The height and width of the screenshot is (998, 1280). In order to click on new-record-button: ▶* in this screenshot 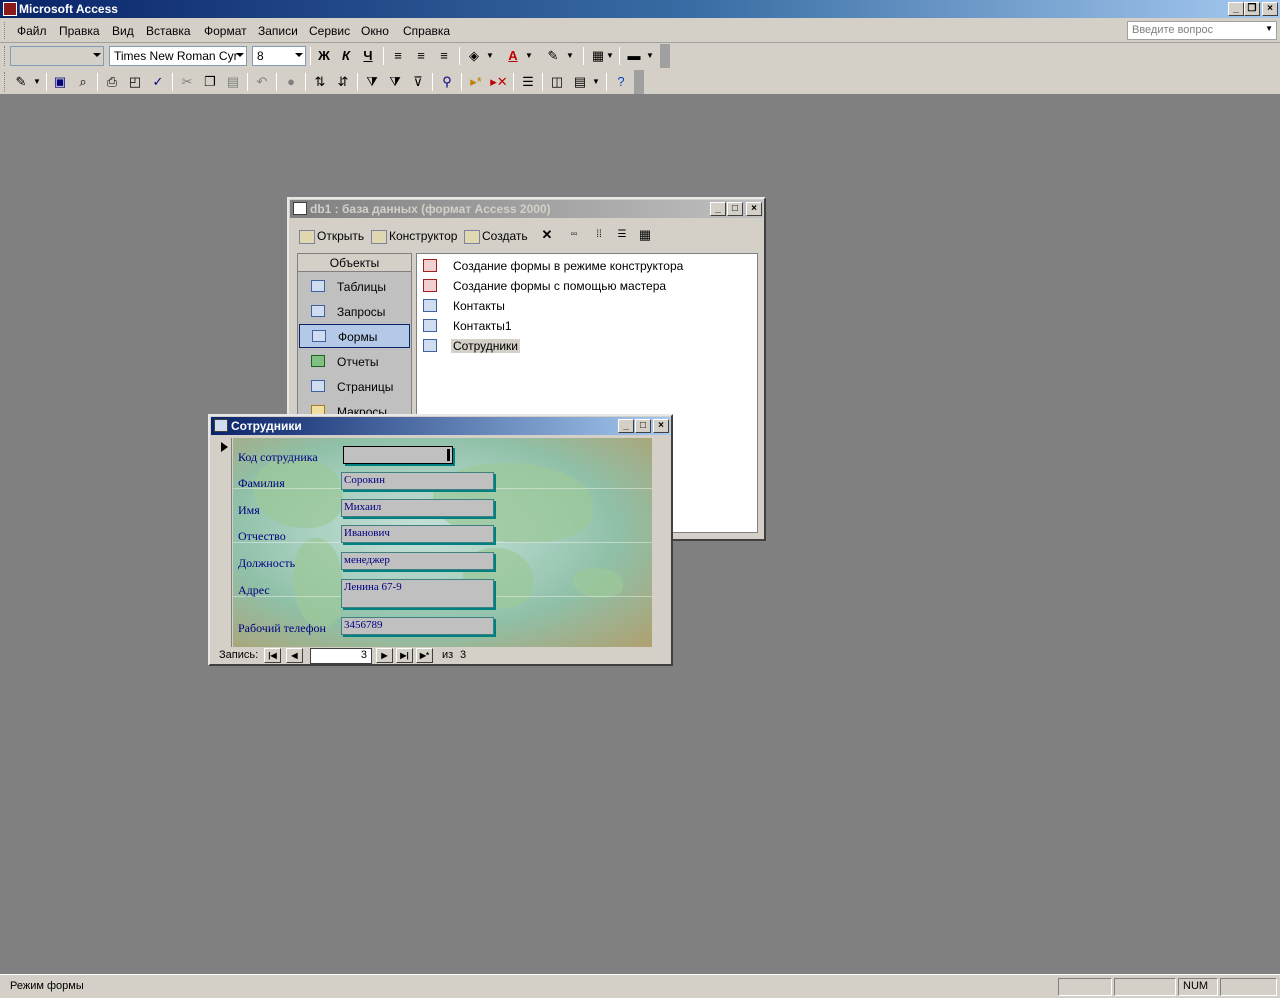, I will do `click(424, 655)`.